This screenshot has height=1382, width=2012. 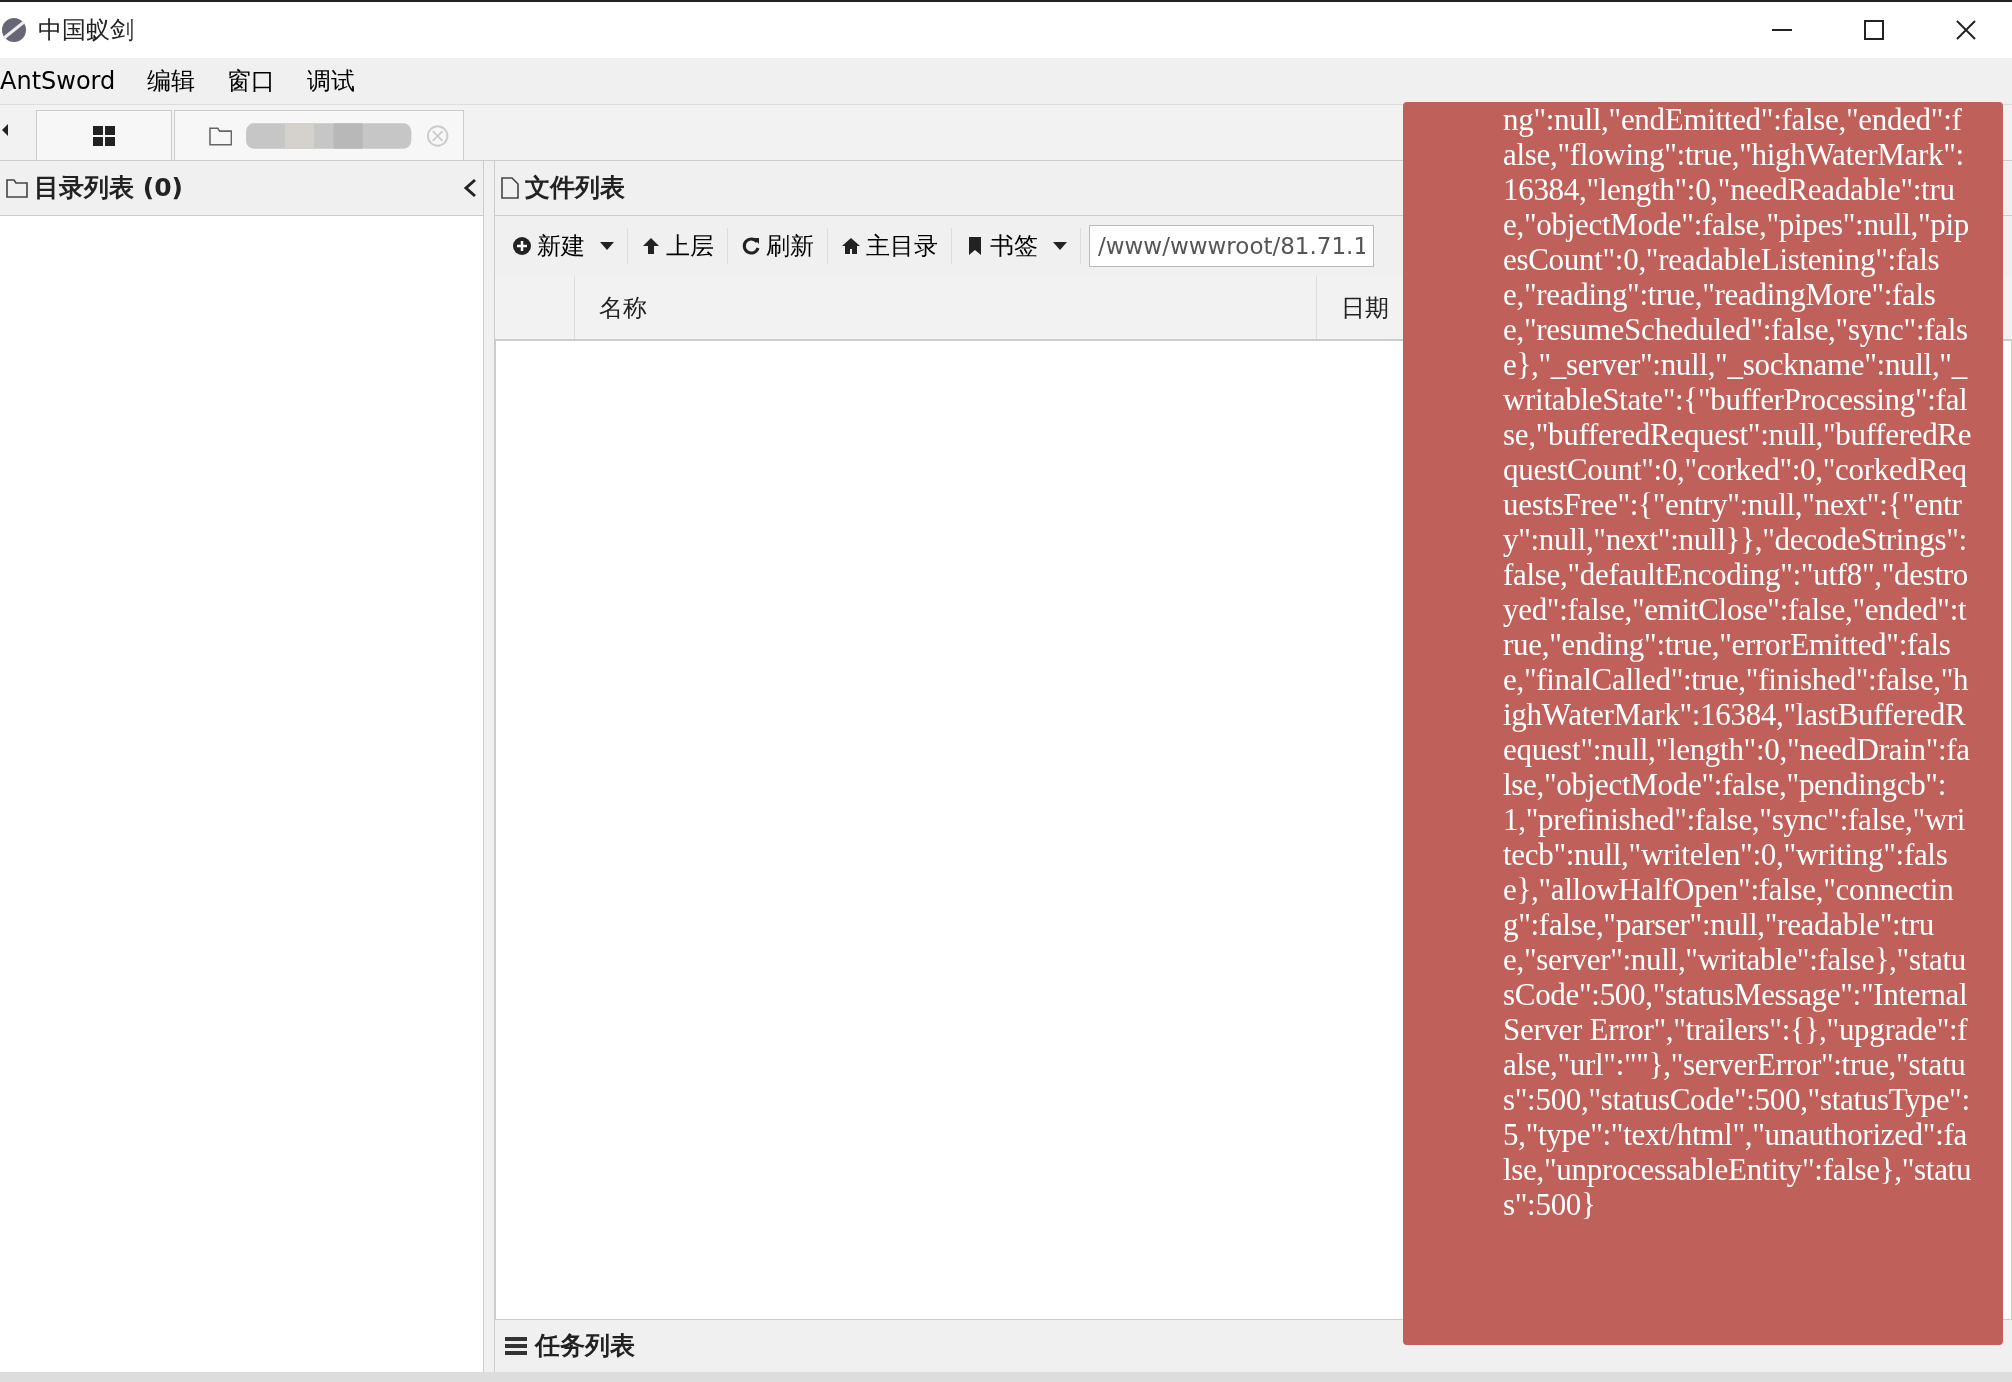 What do you see at coordinates (751, 246) in the screenshot?
I see `refresh-icon` at bounding box center [751, 246].